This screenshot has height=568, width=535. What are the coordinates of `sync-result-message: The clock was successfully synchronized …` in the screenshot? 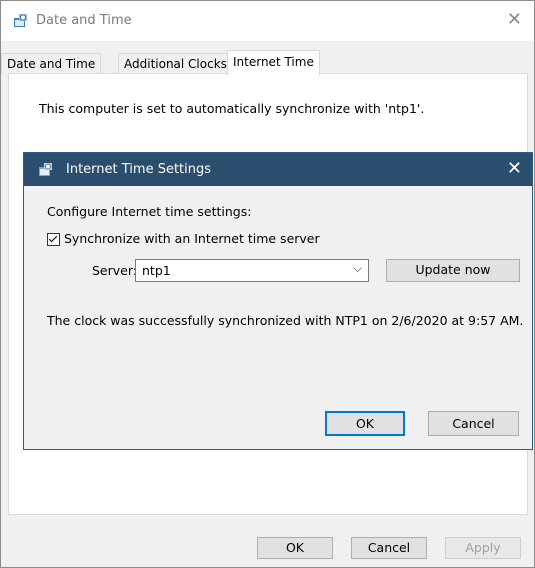 It's located at (285, 320).